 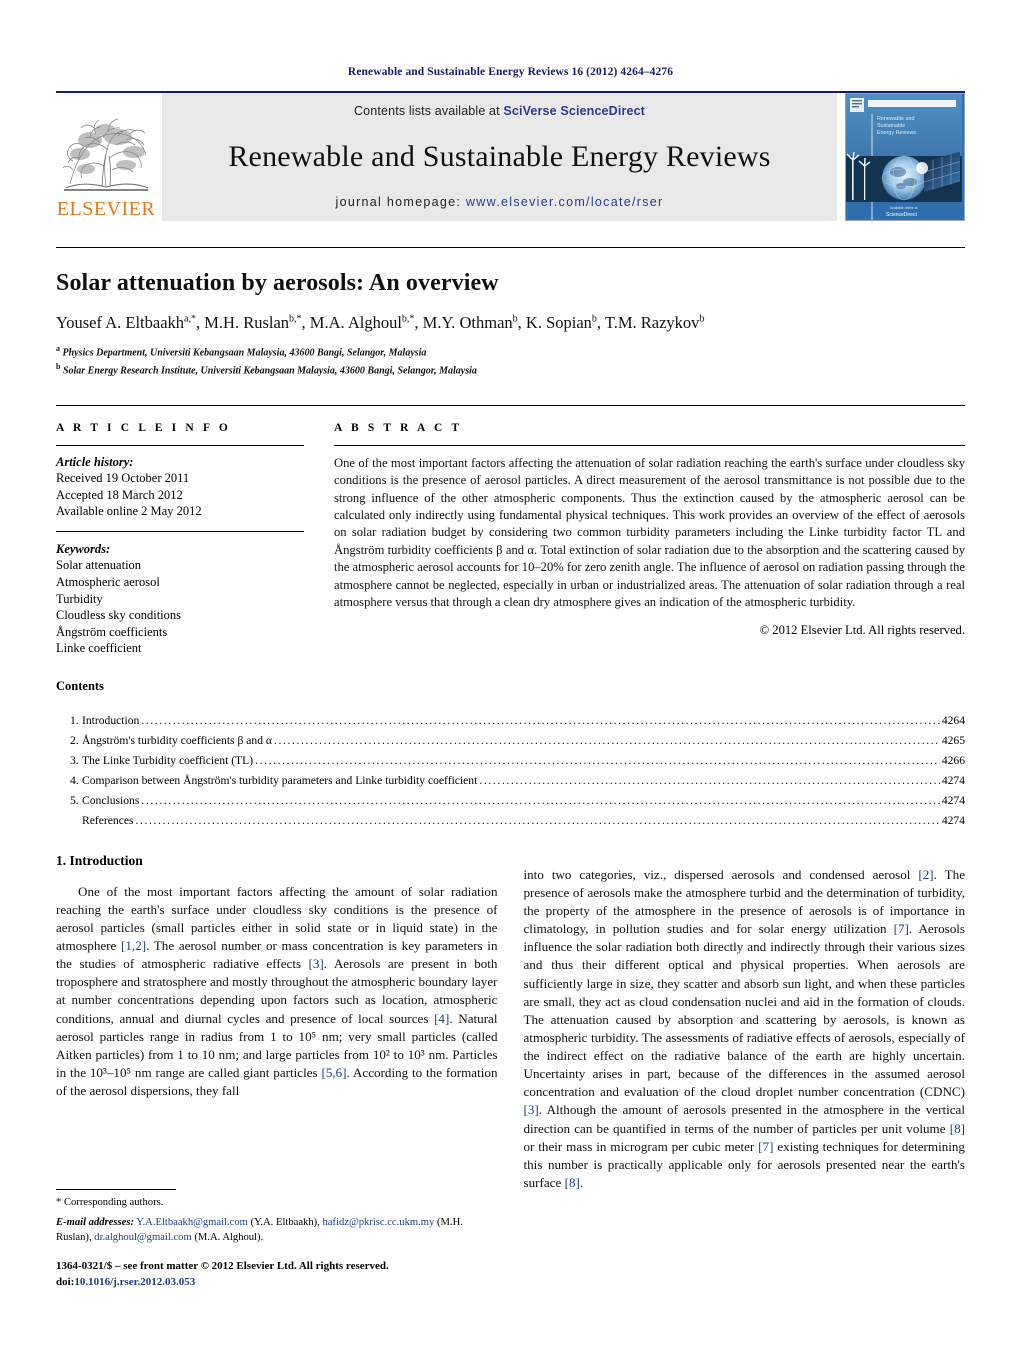 What do you see at coordinates (95, 461) in the screenshot?
I see `article-history-label: Article history:` at bounding box center [95, 461].